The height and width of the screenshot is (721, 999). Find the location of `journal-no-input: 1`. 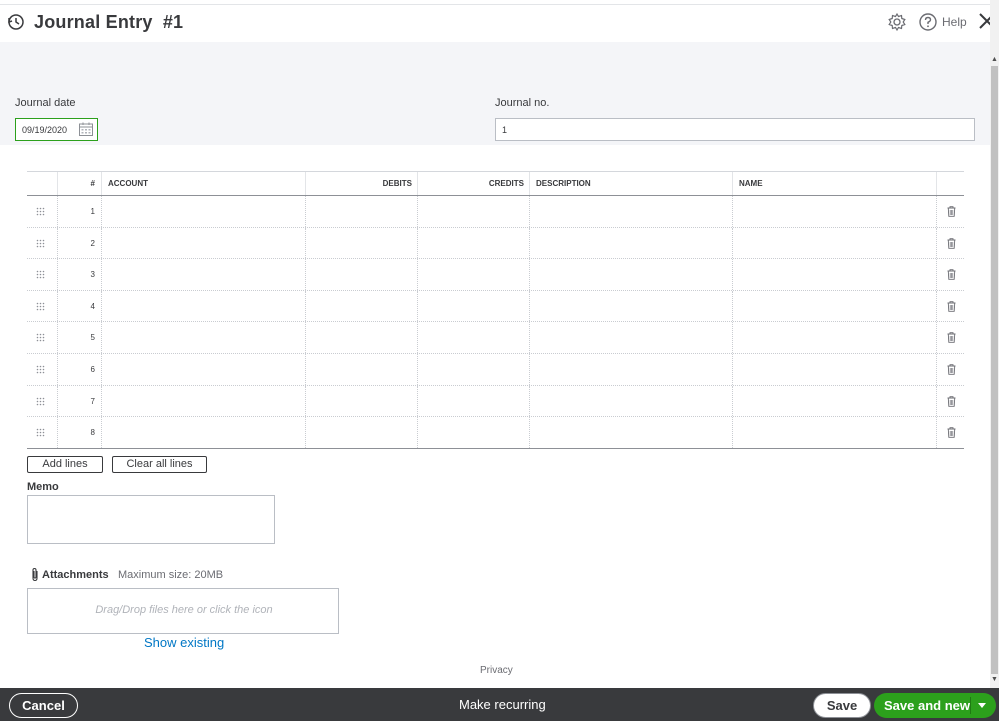

journal-no-input: 1 is located at coordinates (735, 129).